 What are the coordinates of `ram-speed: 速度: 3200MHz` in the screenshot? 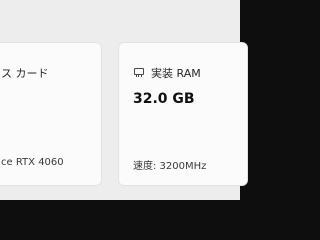 It's located at (170, 166).